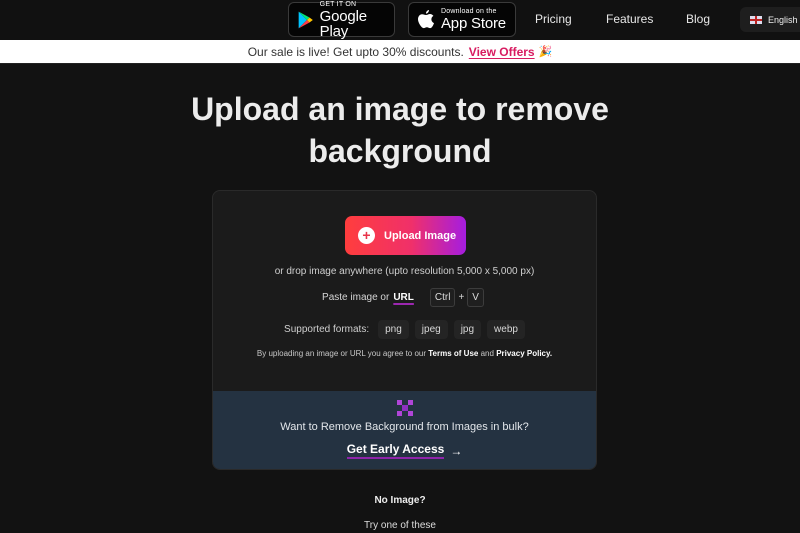 This screenshot has width=800, height=533. I want to click on nav-pricing: Pricing, so click(553, 19).